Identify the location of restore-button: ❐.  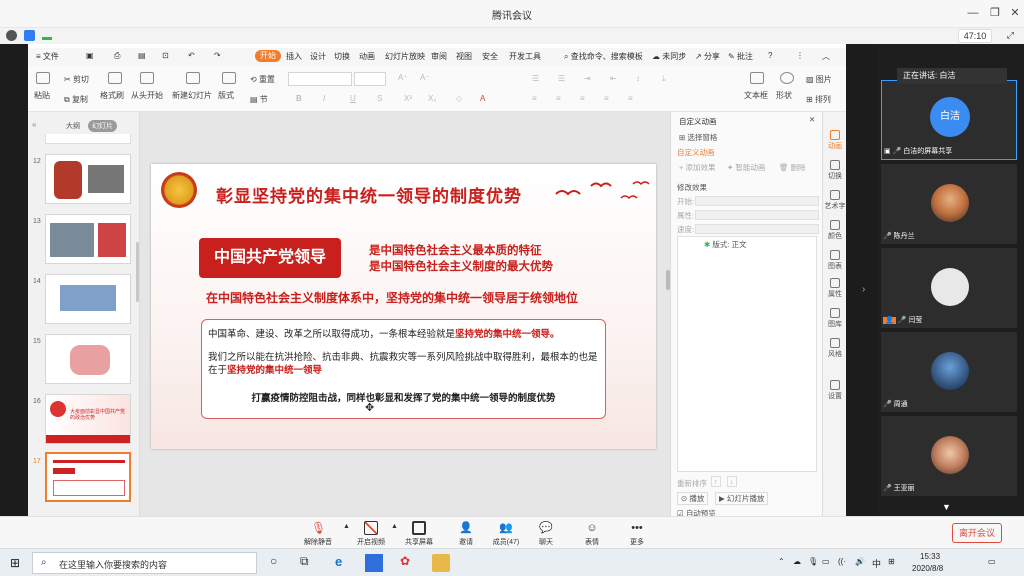
(995, 13).